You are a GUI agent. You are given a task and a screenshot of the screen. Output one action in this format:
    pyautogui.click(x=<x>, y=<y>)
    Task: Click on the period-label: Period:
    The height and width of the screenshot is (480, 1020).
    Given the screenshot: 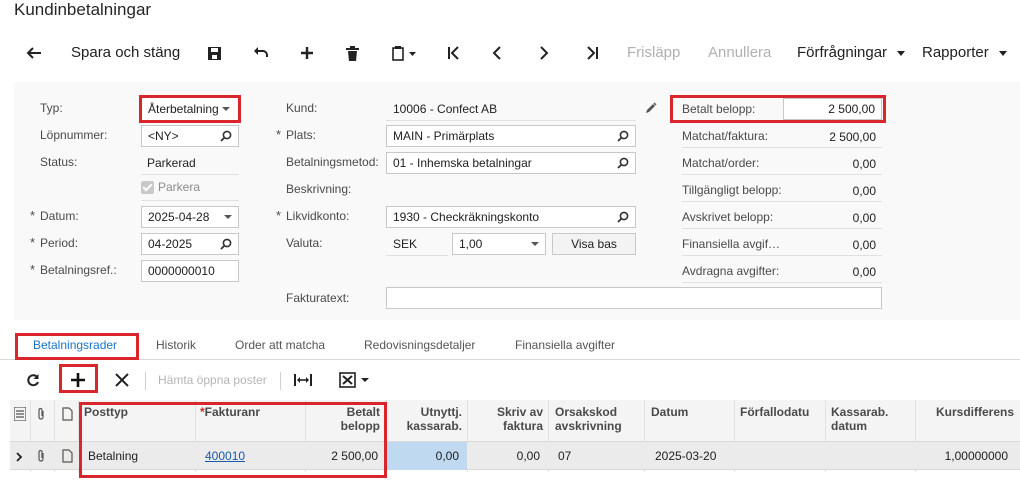 What is the action you would take?
    pyautogui.click(x=54, y=242)
    